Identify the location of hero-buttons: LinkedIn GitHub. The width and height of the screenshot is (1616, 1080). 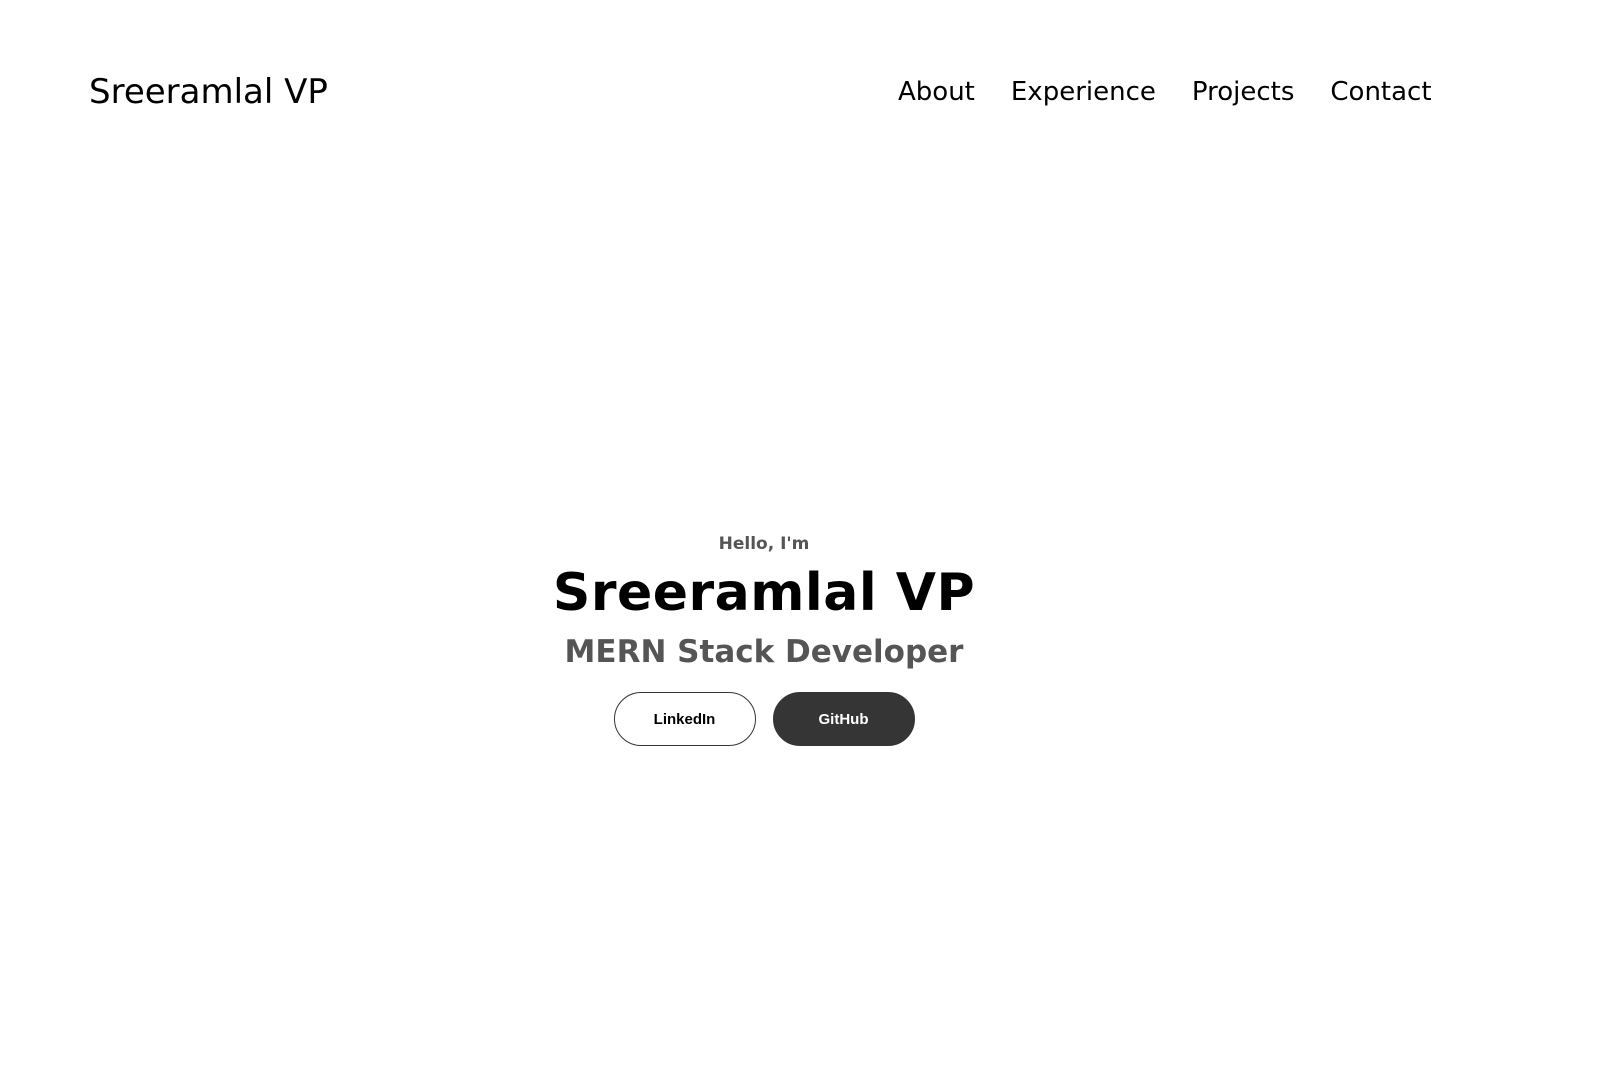
(764, 719).